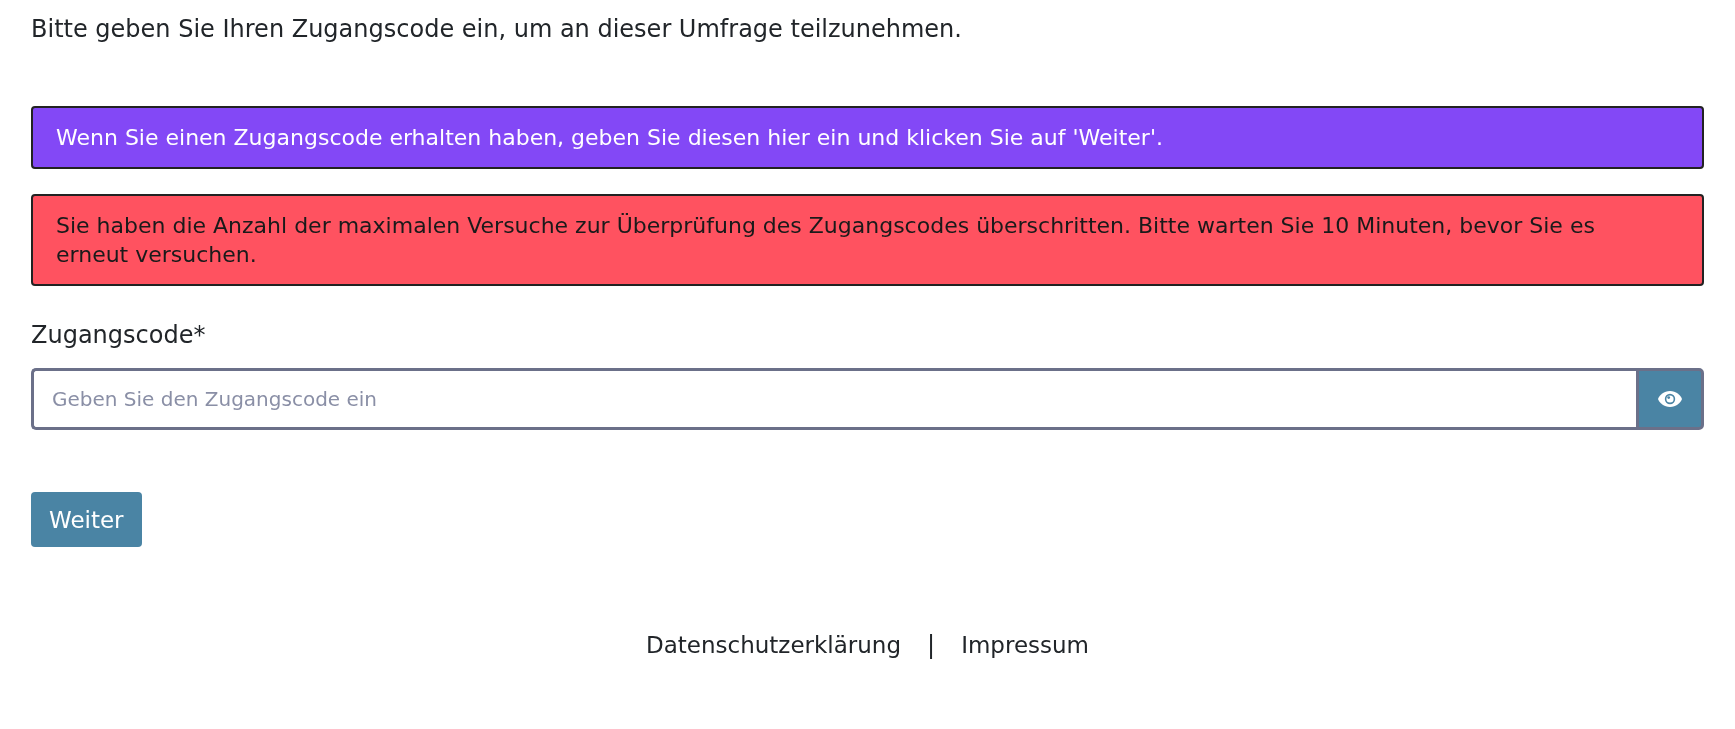  What do you see at coordinates (86, 519) in the screenshot?
I see `next-button: Weiter` at bounding box center [86, 519].